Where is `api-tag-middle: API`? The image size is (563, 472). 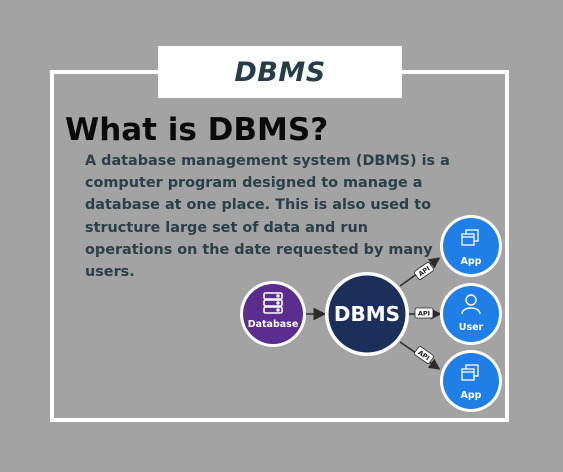 api-tag-middle: API is located at coordinates (424, 313).